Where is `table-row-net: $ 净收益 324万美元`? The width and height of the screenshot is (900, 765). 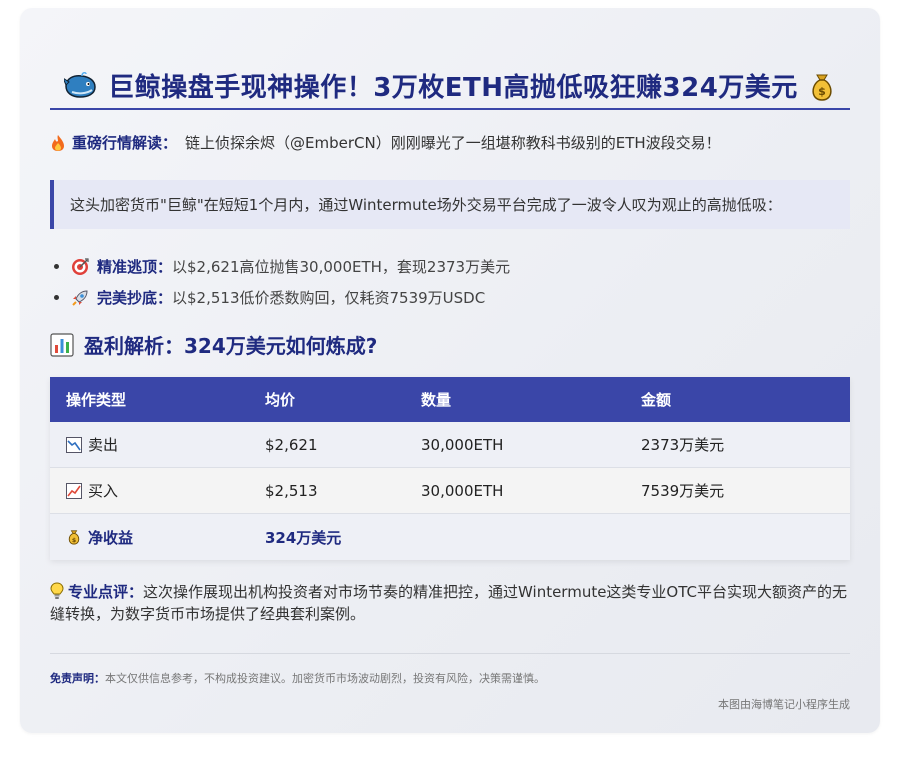
table-row-net: $ 净收益 324万美元 is located at coordinates (450, 537).